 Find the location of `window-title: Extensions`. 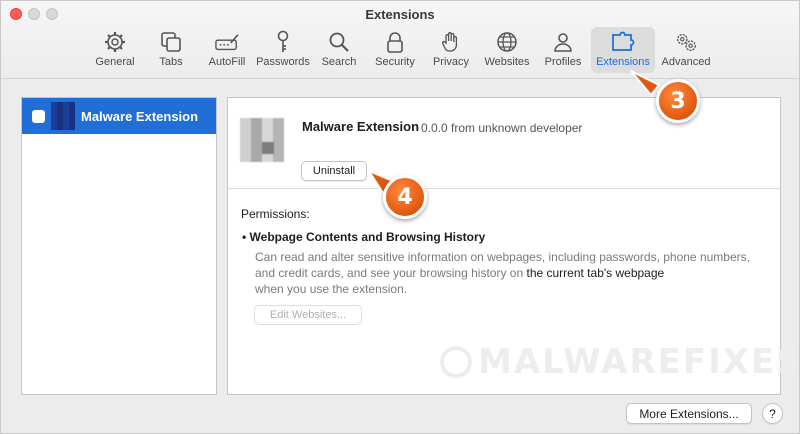

window-title: Extensions is located at coordinates (400, 14).